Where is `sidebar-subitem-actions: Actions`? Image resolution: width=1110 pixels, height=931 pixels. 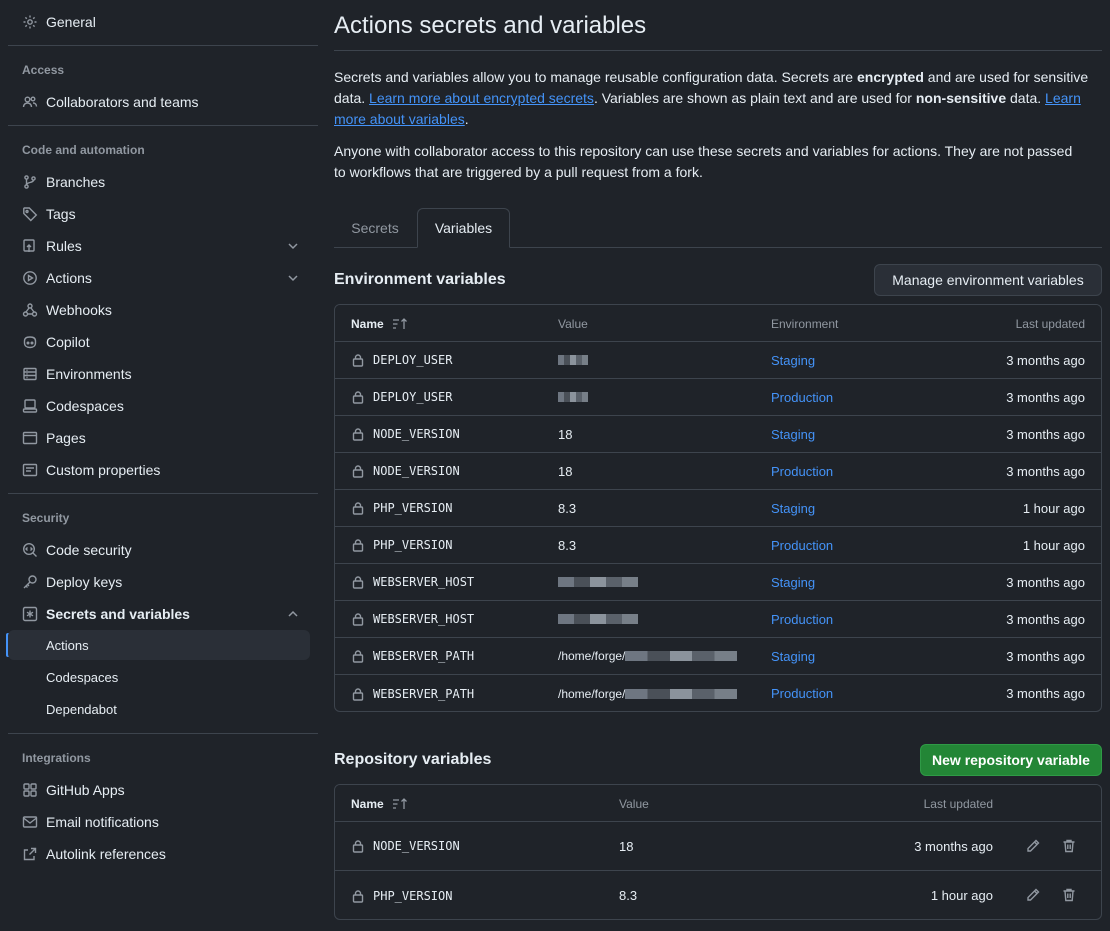 sidebar-subitem-actions: Actions is located at coordinates (159, 645).